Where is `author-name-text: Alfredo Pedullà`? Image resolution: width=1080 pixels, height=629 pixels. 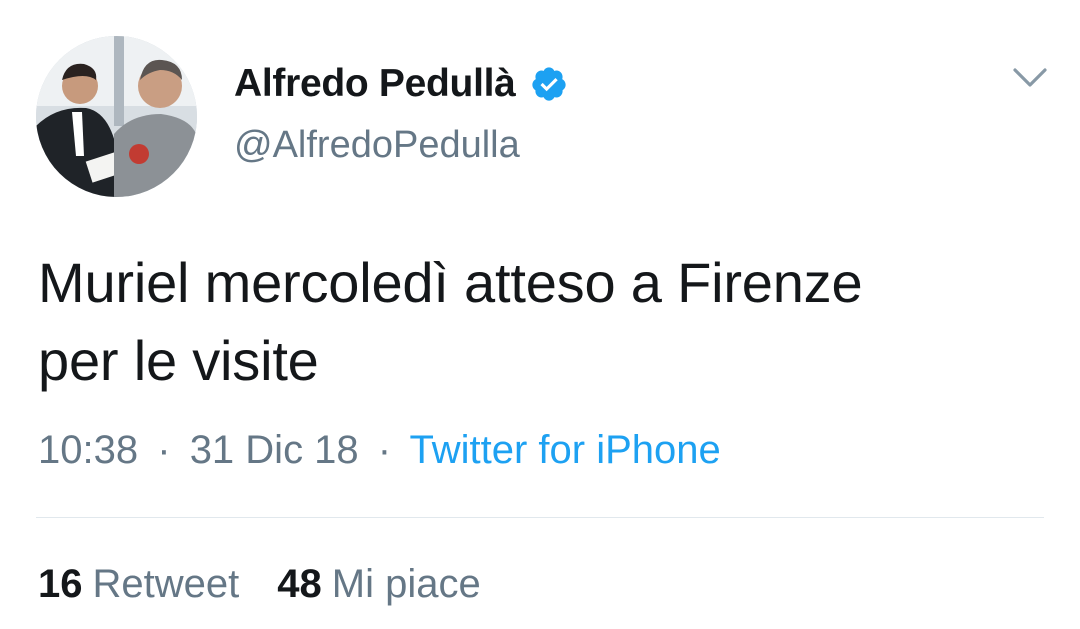
author-name-text: Alfredo Pedullà is located at coordinates (375, 83).